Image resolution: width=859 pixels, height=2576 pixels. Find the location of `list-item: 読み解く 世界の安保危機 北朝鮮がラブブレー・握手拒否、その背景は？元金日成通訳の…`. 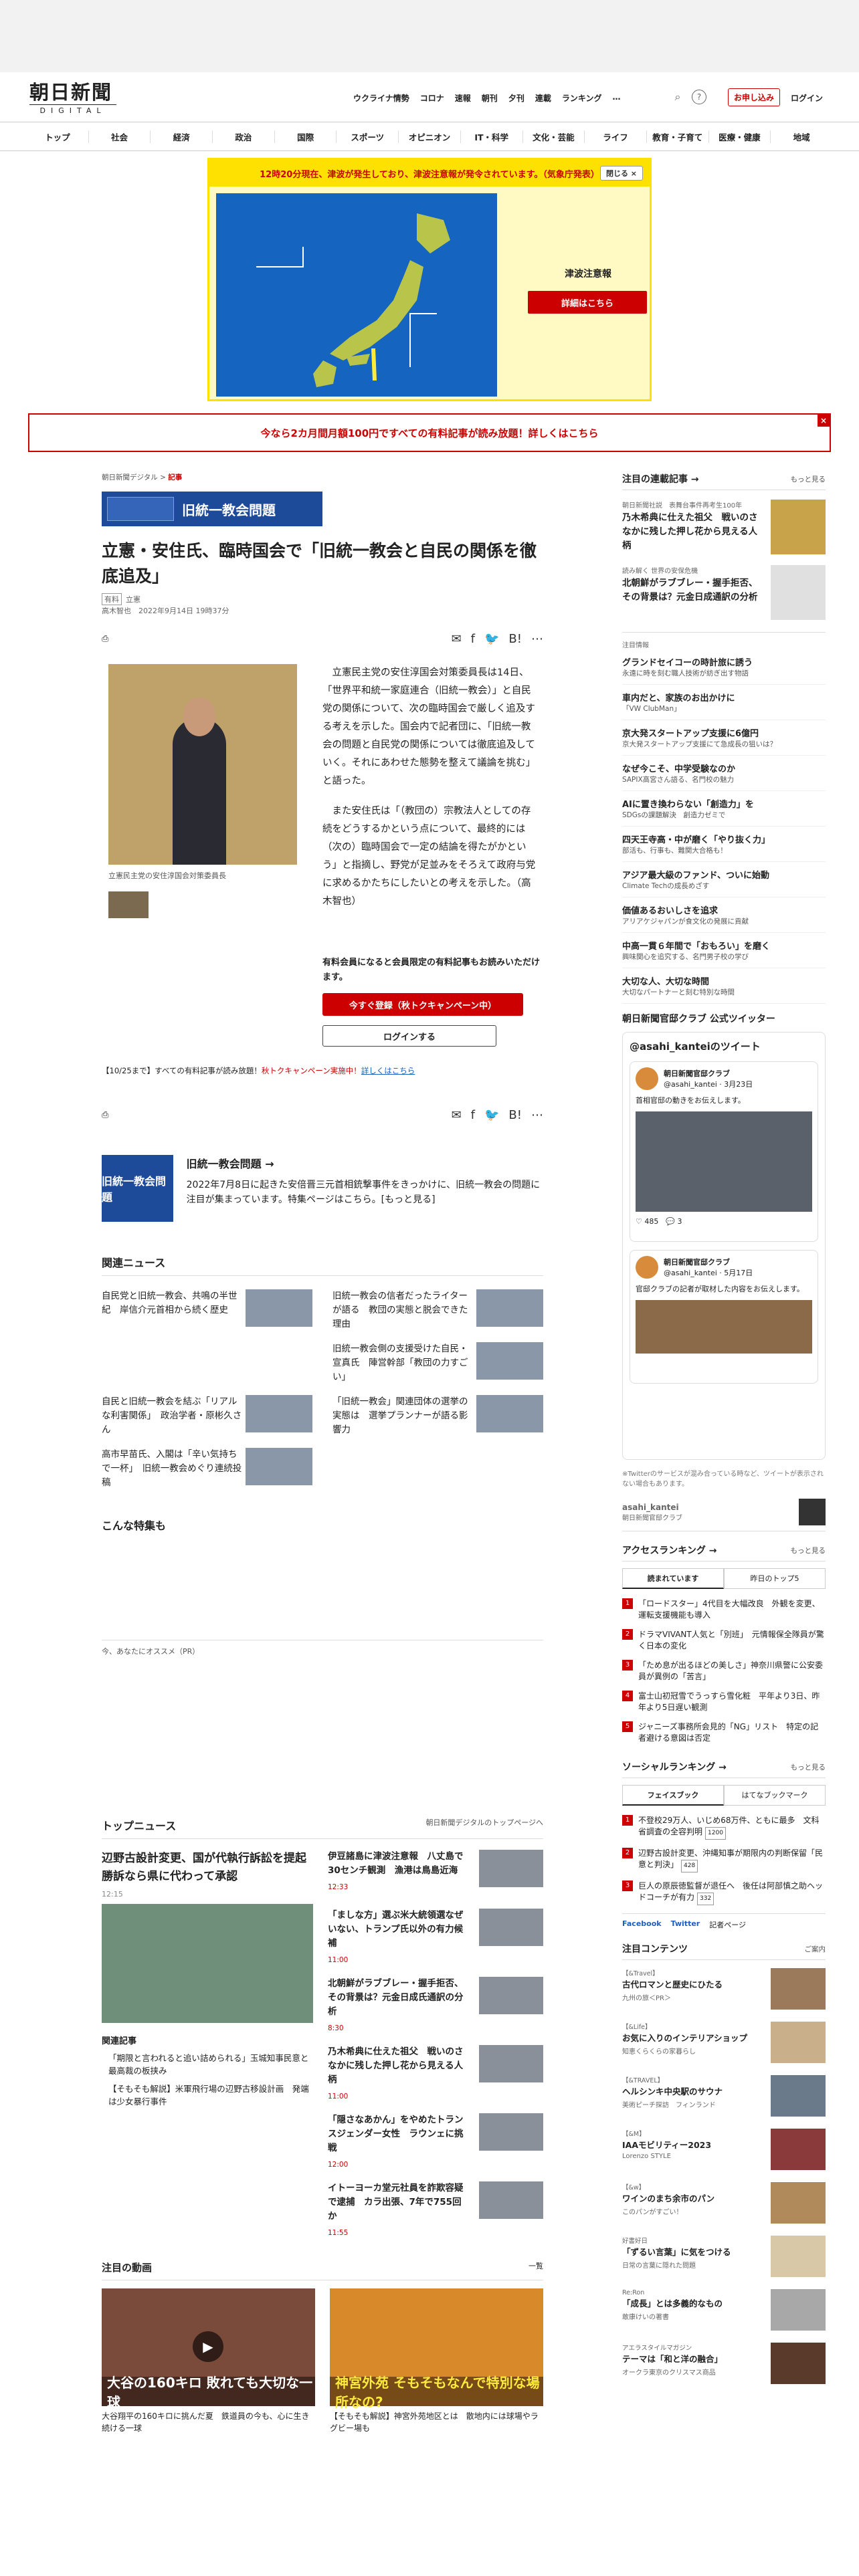

list-item: 読み解く 世界の安保危機 北朝鮮がラブブレー・握手拒否、その背景は？元金日成通訳の… is located at coordinates (724, 593).